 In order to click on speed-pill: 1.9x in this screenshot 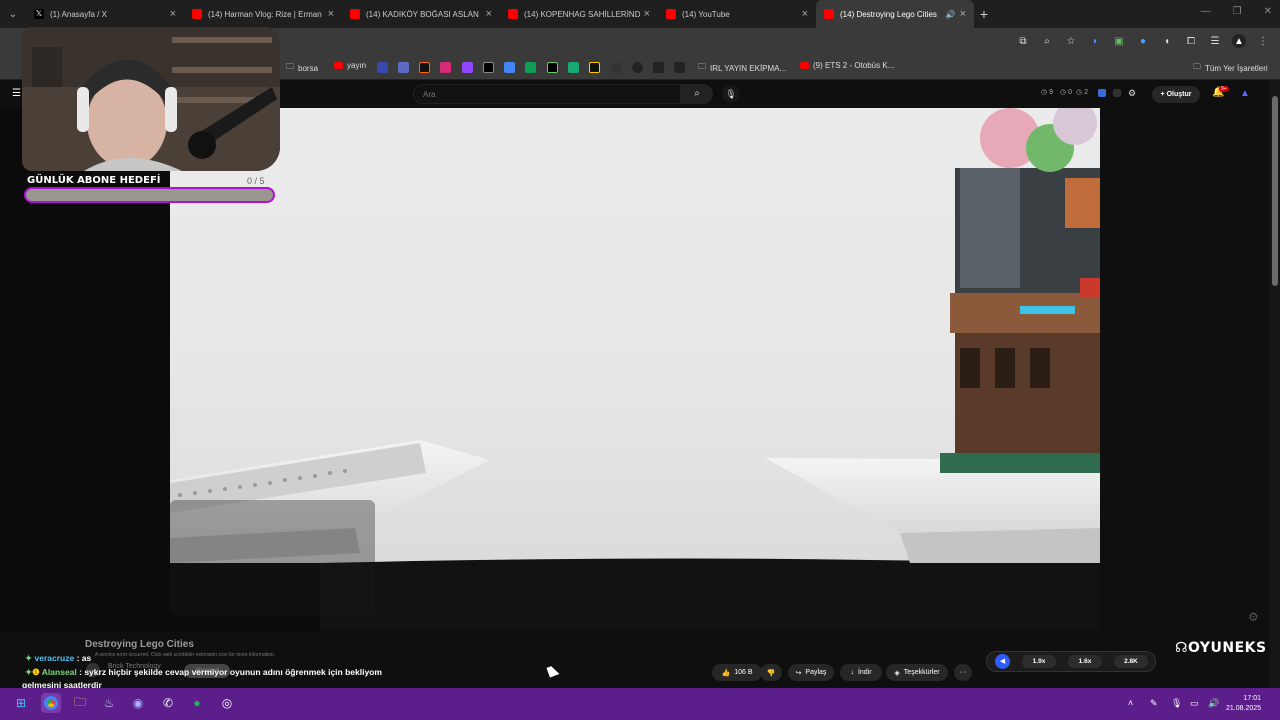, I will do `click(1039, 661)`.